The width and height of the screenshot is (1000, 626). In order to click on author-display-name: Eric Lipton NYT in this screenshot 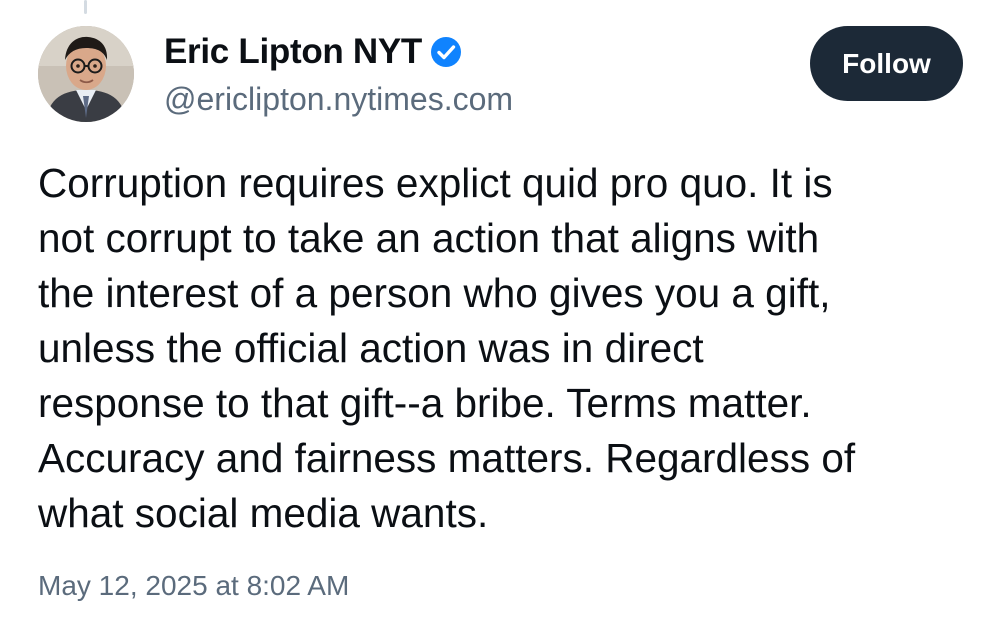, I will do `click(293, 52)`.